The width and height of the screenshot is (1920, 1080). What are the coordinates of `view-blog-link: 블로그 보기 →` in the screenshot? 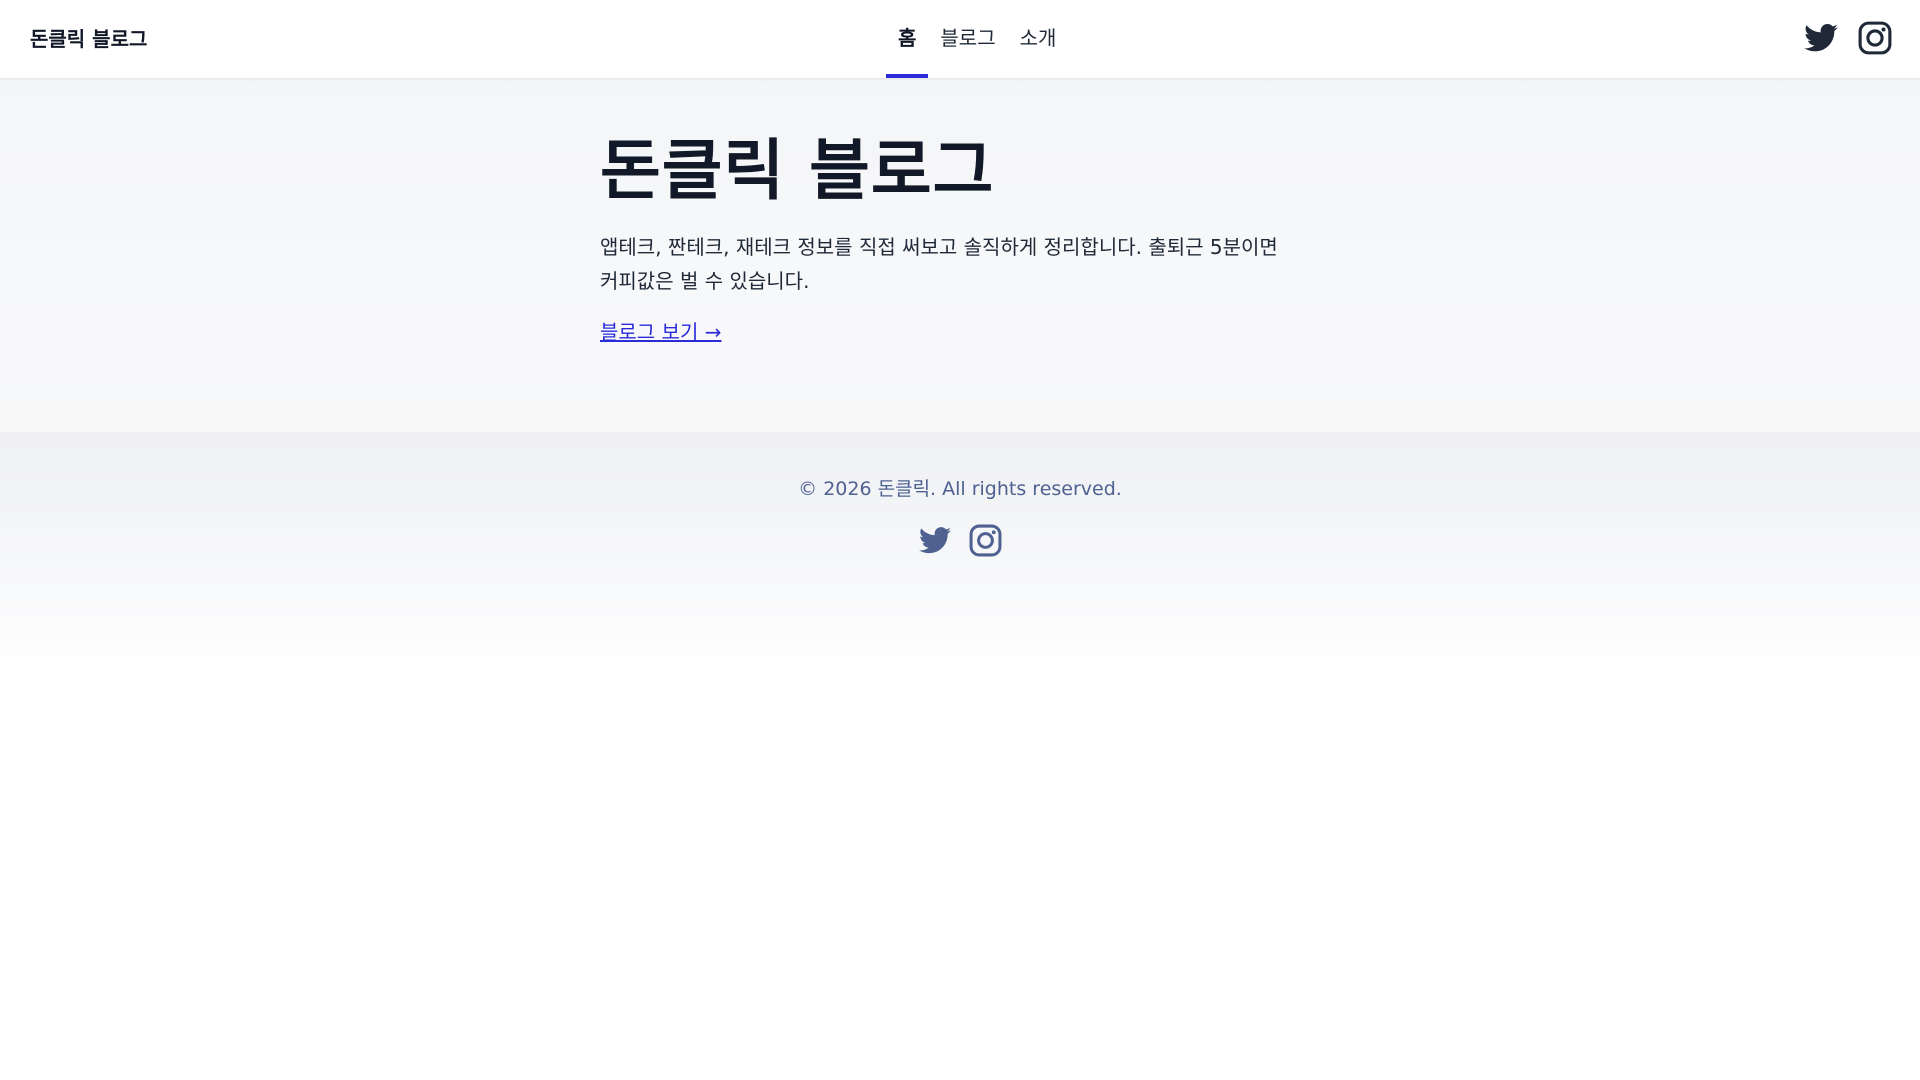 It's located at (660, 330).